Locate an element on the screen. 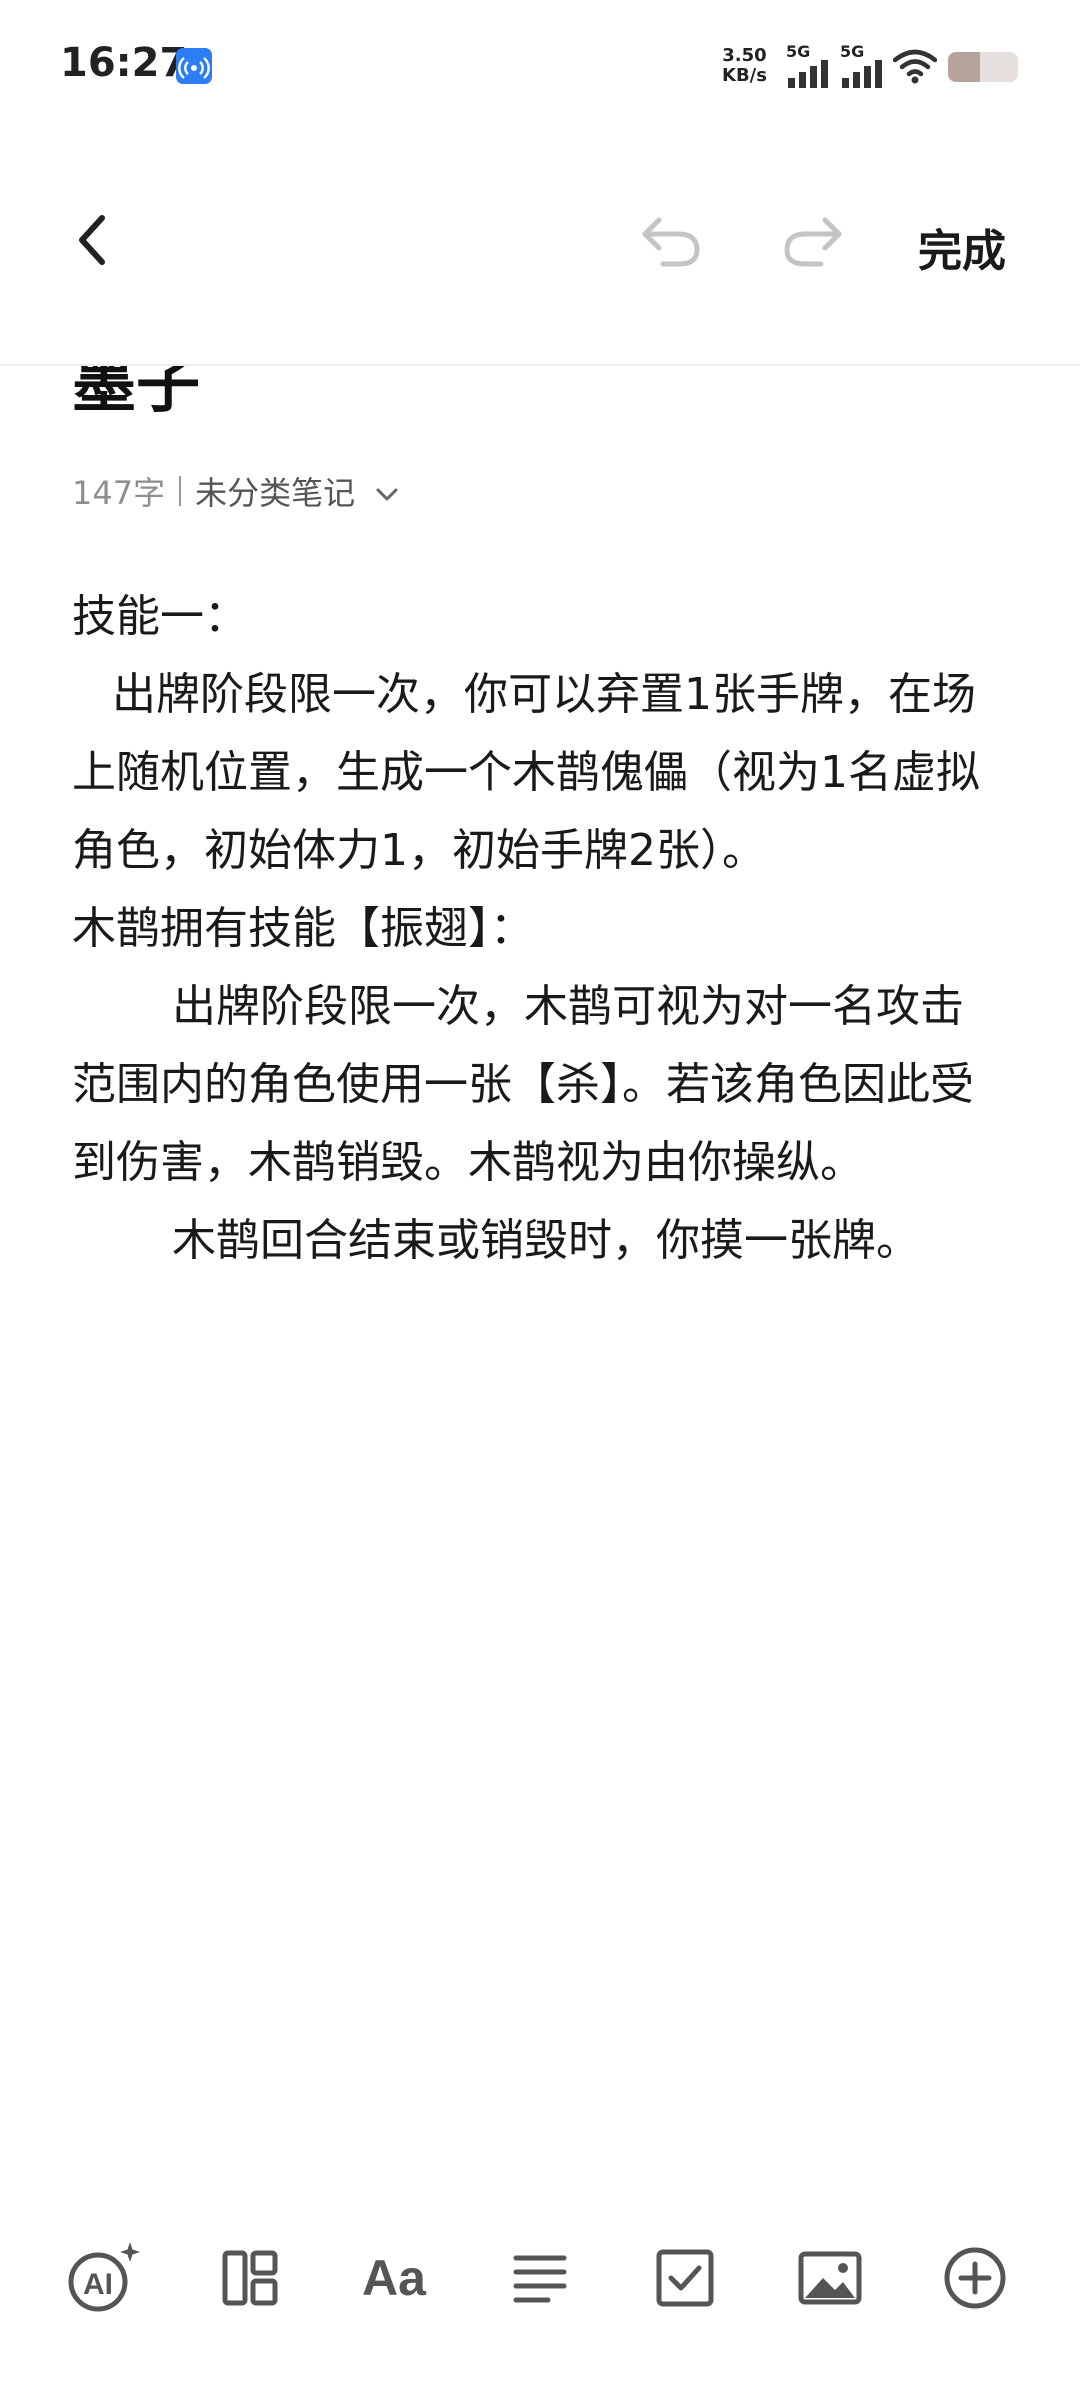 This screenshot has width=1080, height=2400. paragraph: 木鹊拥有技能【振翅】： is located at coordinates (303, 928).